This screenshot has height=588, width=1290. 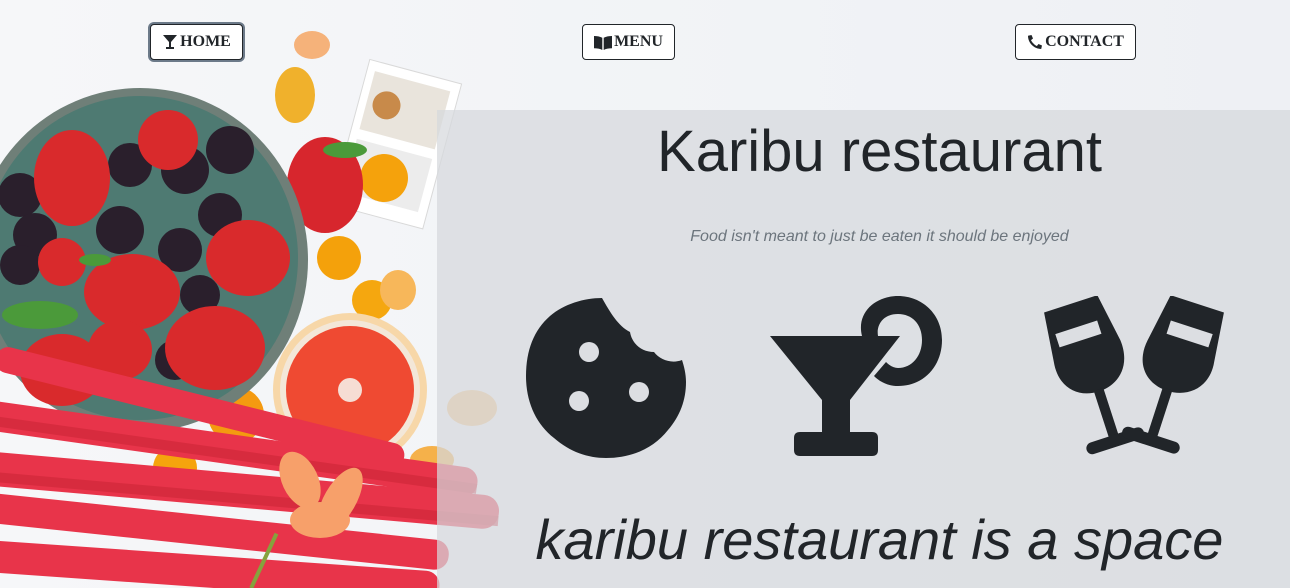 I want to click on menu-label: MENU, so click(x=638, y=41).